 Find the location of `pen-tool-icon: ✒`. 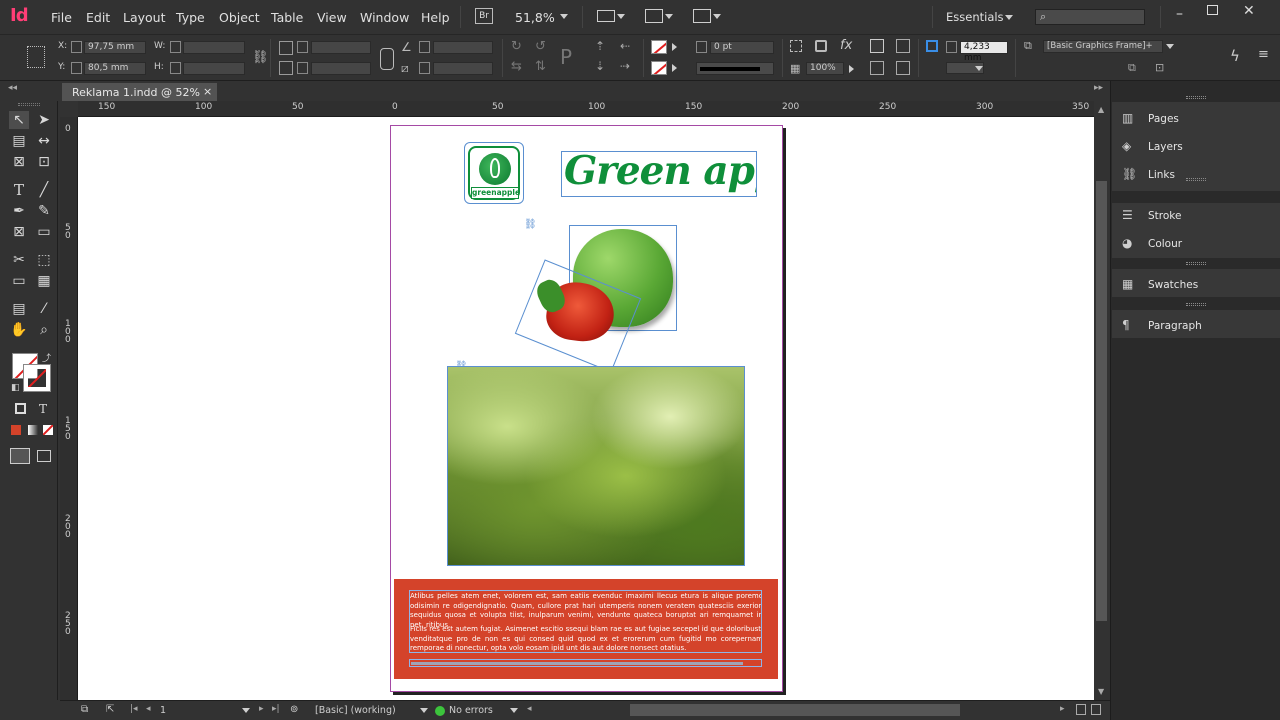

pen-tool-icon: ✒ is located at coordinates (19, 211).